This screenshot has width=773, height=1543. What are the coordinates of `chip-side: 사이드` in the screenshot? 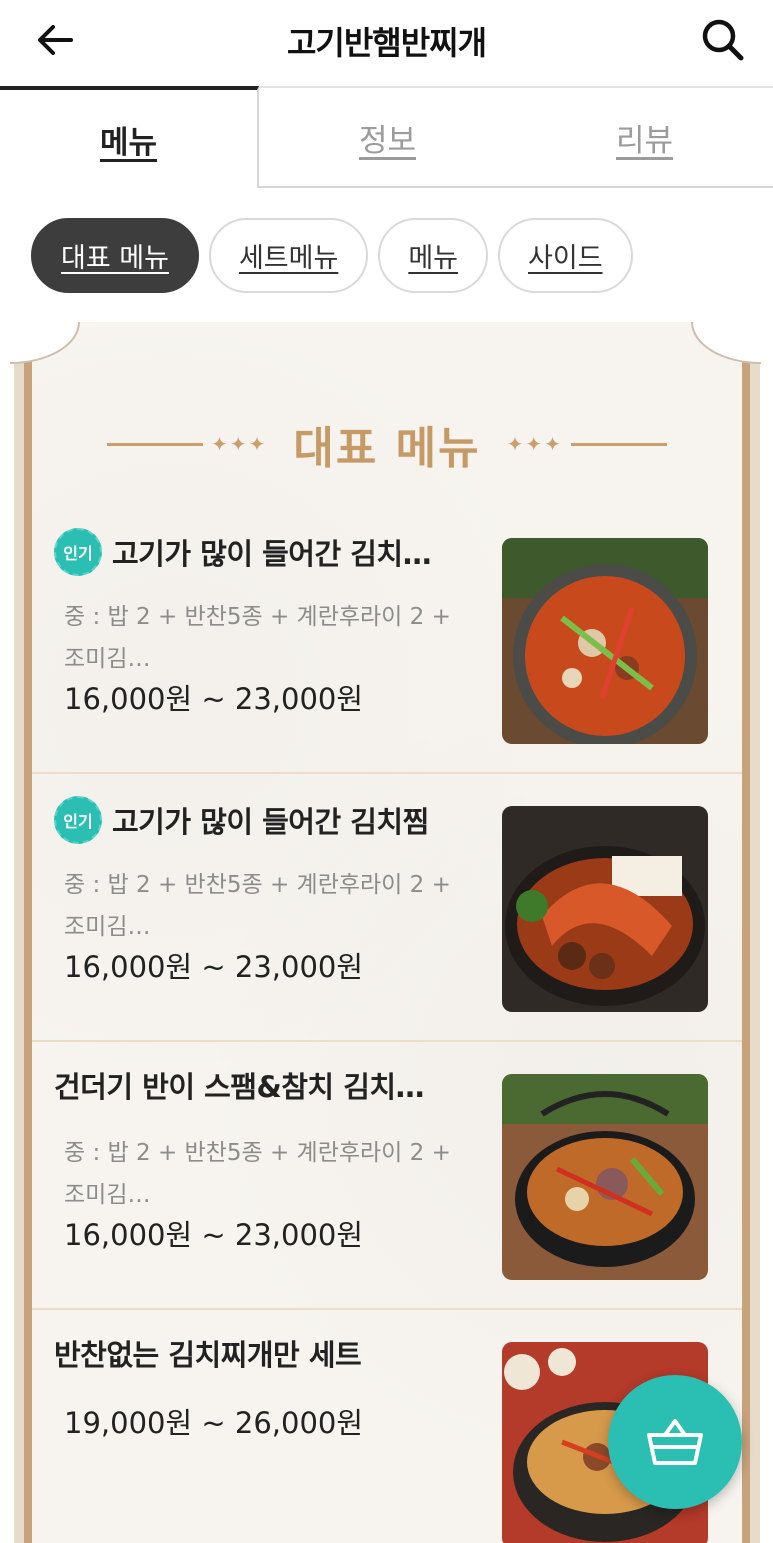 It's located at (565, 255).